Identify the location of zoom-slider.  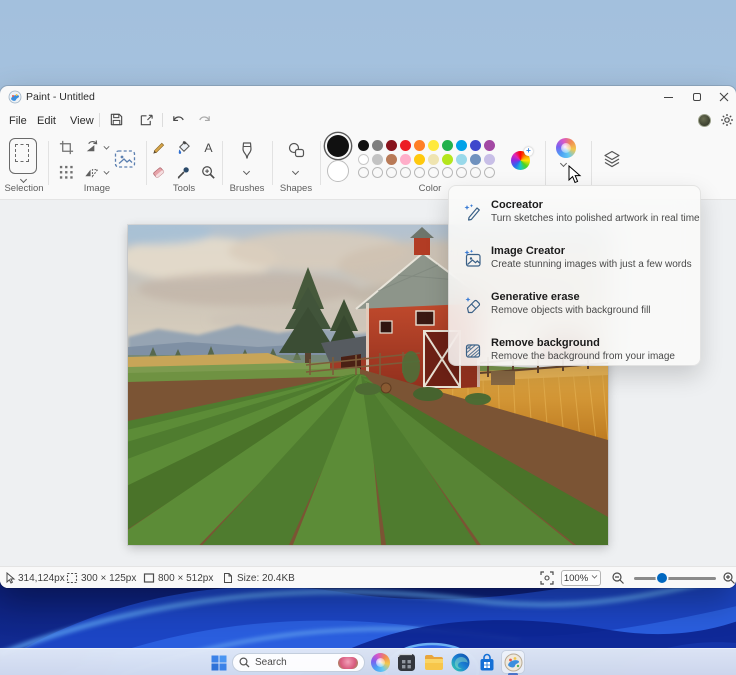
(675, 578).